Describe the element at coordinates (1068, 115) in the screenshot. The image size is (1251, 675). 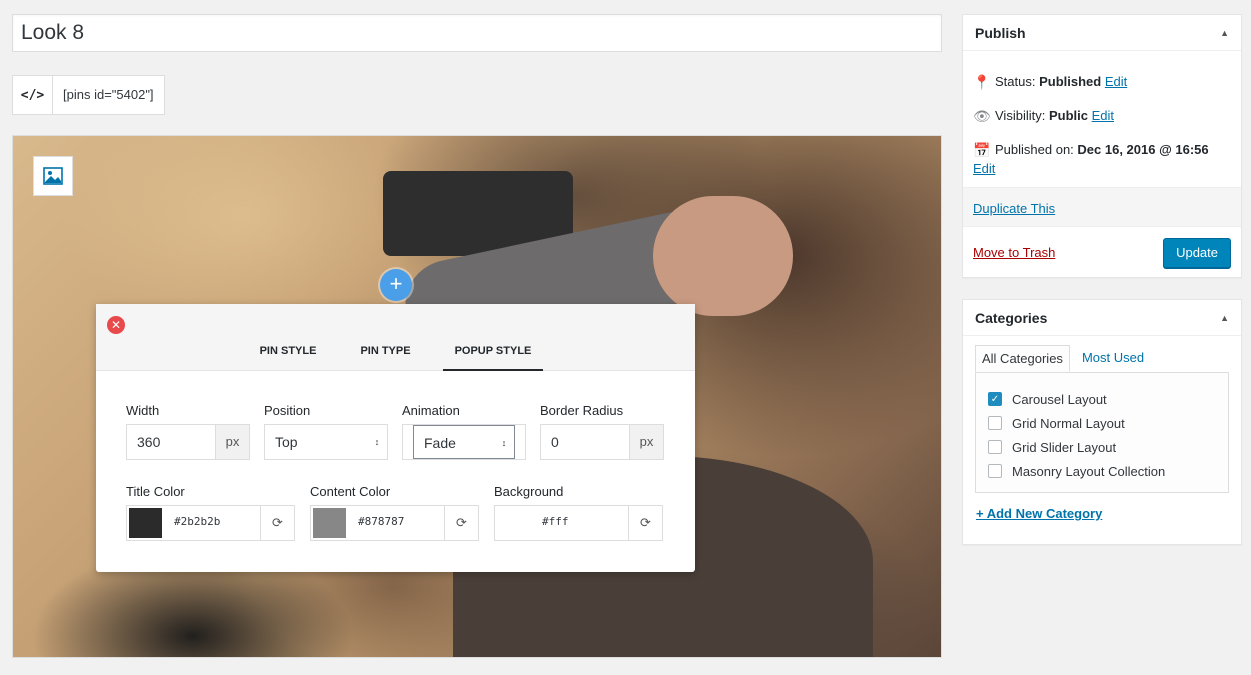
I see `visibility-value: Public` at that location.